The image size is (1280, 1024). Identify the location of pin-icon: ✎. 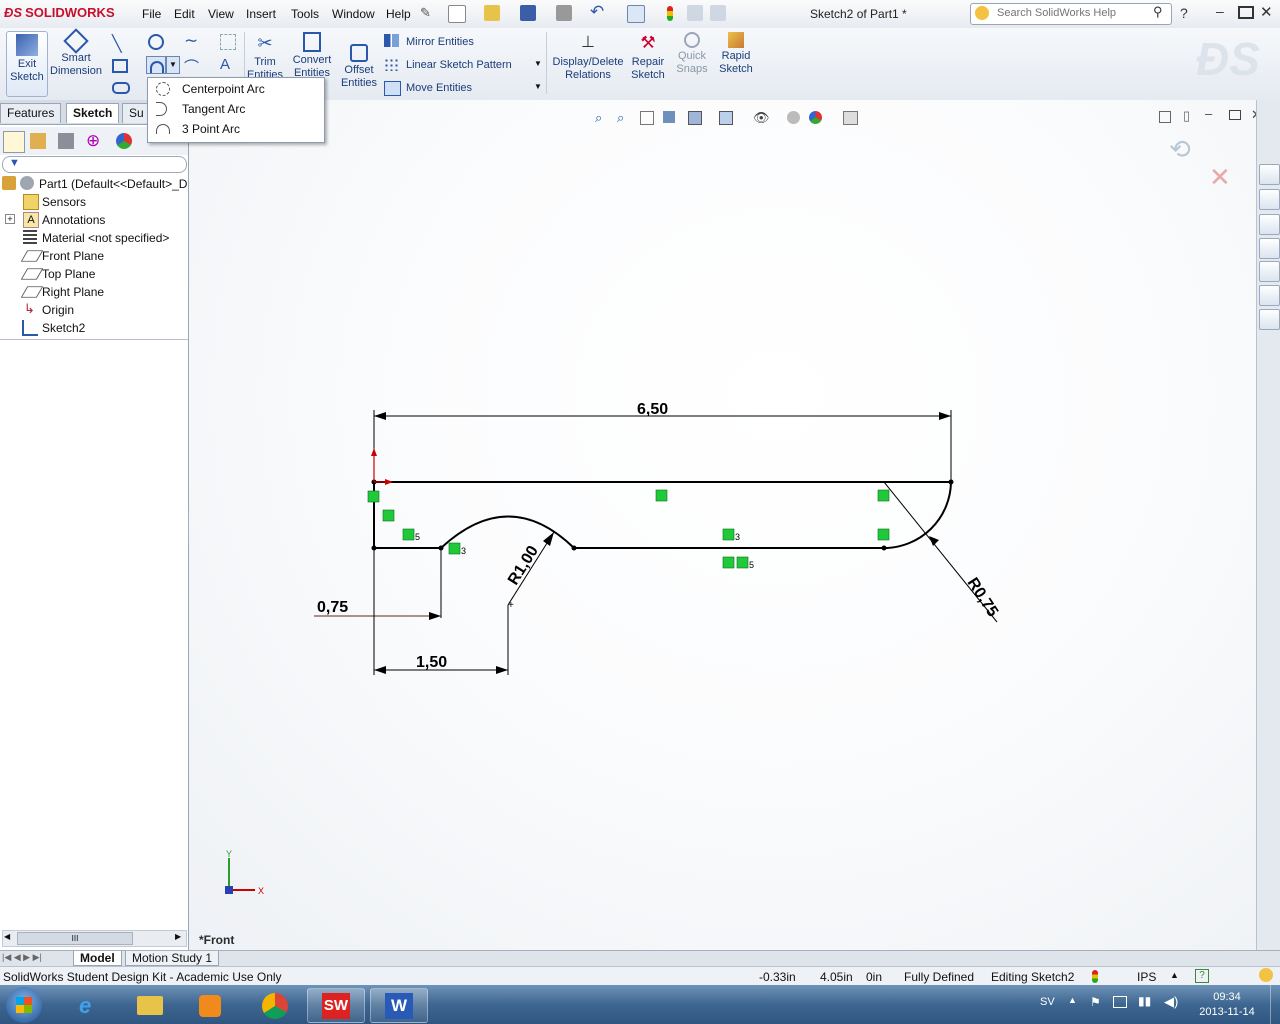
(425, 13).